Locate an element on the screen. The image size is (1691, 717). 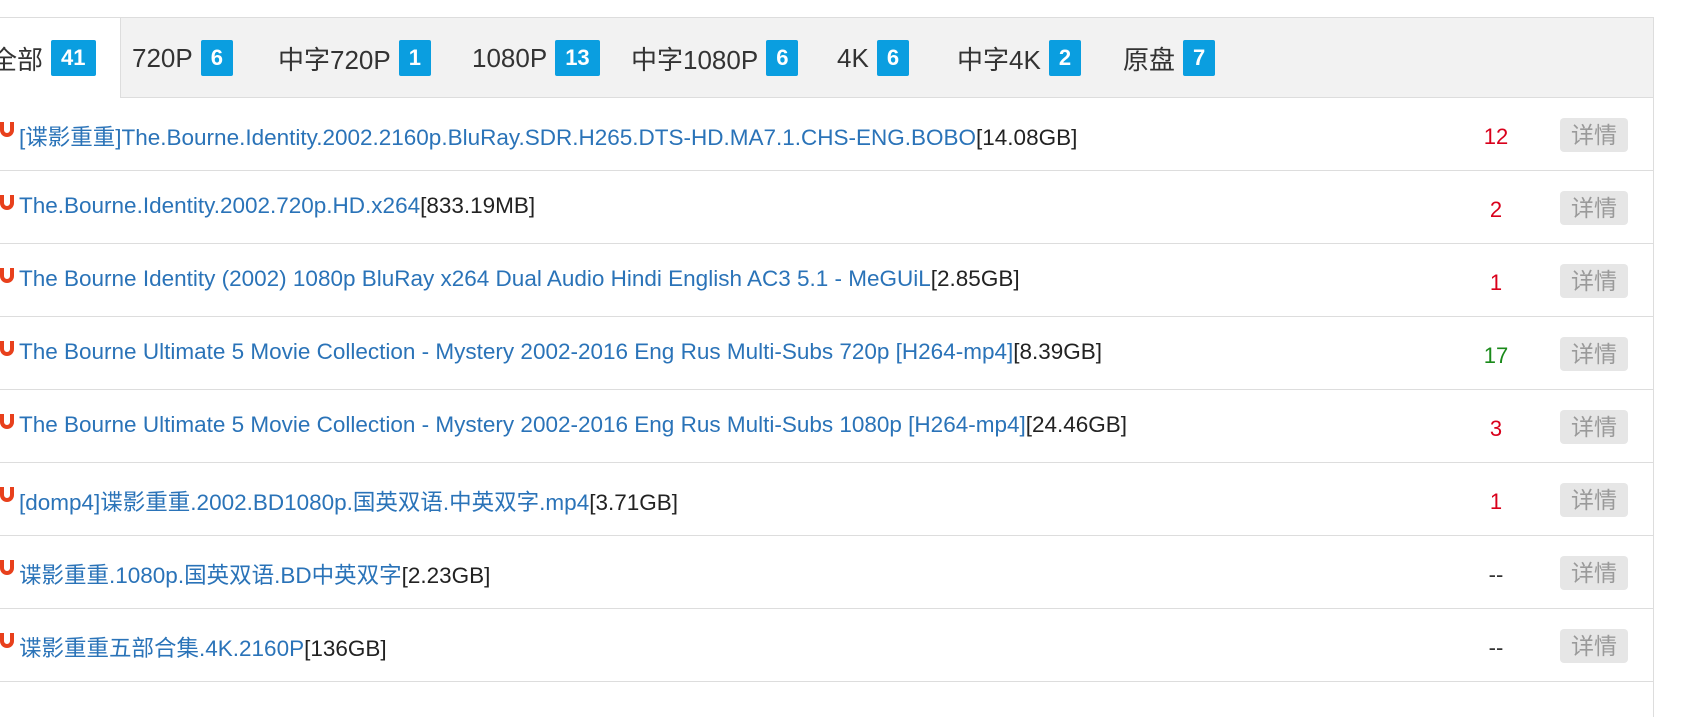
tab-chinese-720p: 中字720P 1 is located at coordinates (354, 58).